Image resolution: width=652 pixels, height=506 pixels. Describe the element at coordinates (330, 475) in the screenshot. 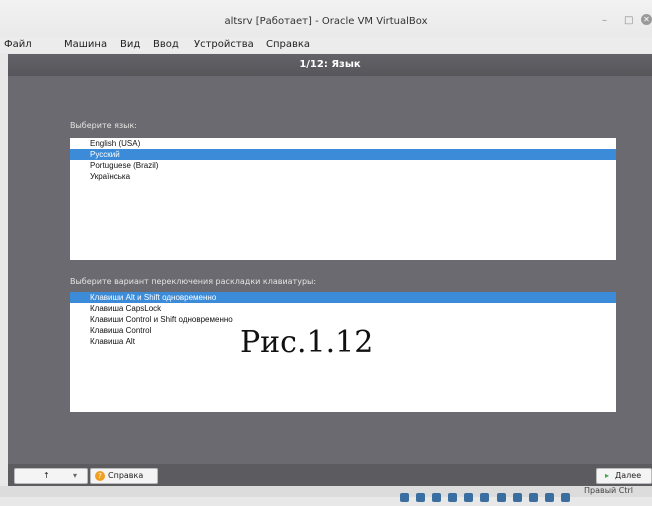

I see `installer-bottom-bar: ↑ ▾ ? Справка ▸ Далее` at that location.